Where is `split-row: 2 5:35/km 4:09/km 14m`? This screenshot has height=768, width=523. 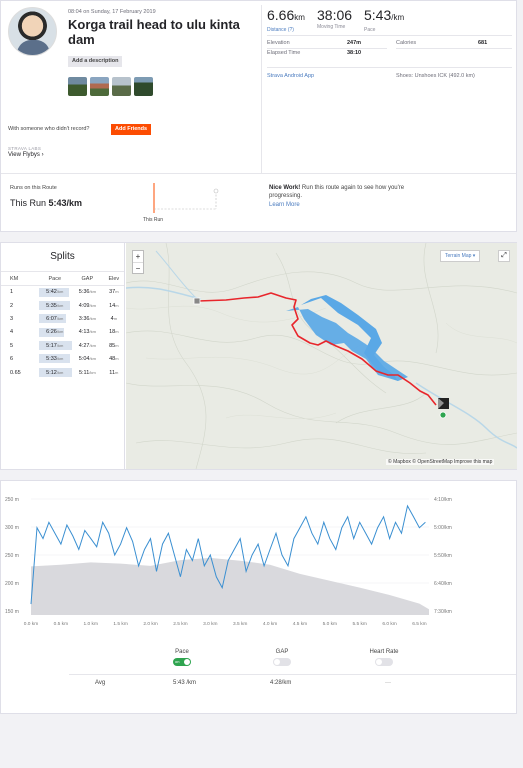 split-row: 2 5:35/km 4:09/km 14m is located at coordinates (62, 305).